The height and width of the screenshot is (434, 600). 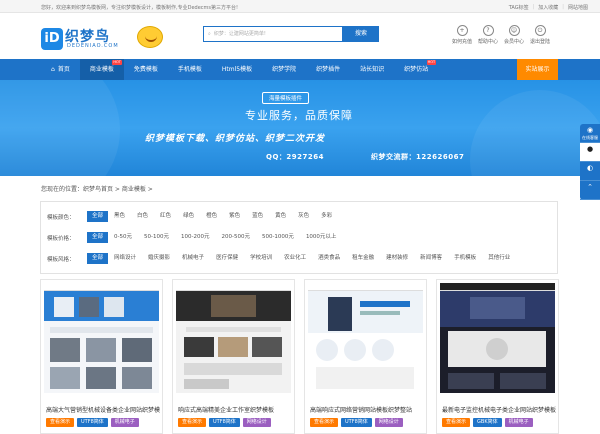 What do you see at coordinates (361, 34) in the screenshot?
I see `search-button: 搜索` at bounding box center [361, 34].